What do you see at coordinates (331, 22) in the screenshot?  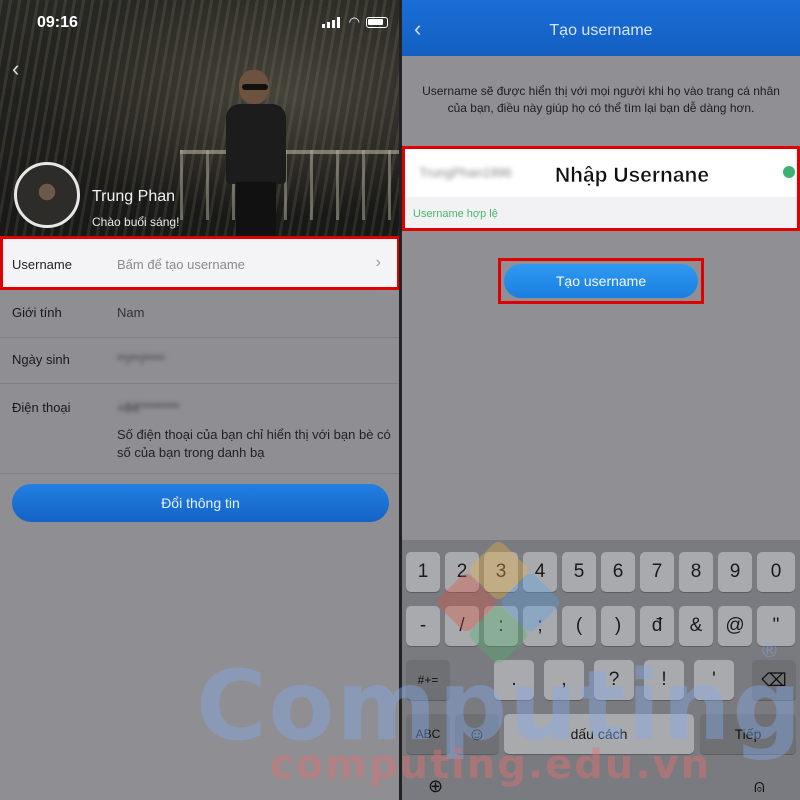 I see `signal-icon` at bounding box center [331, 22].